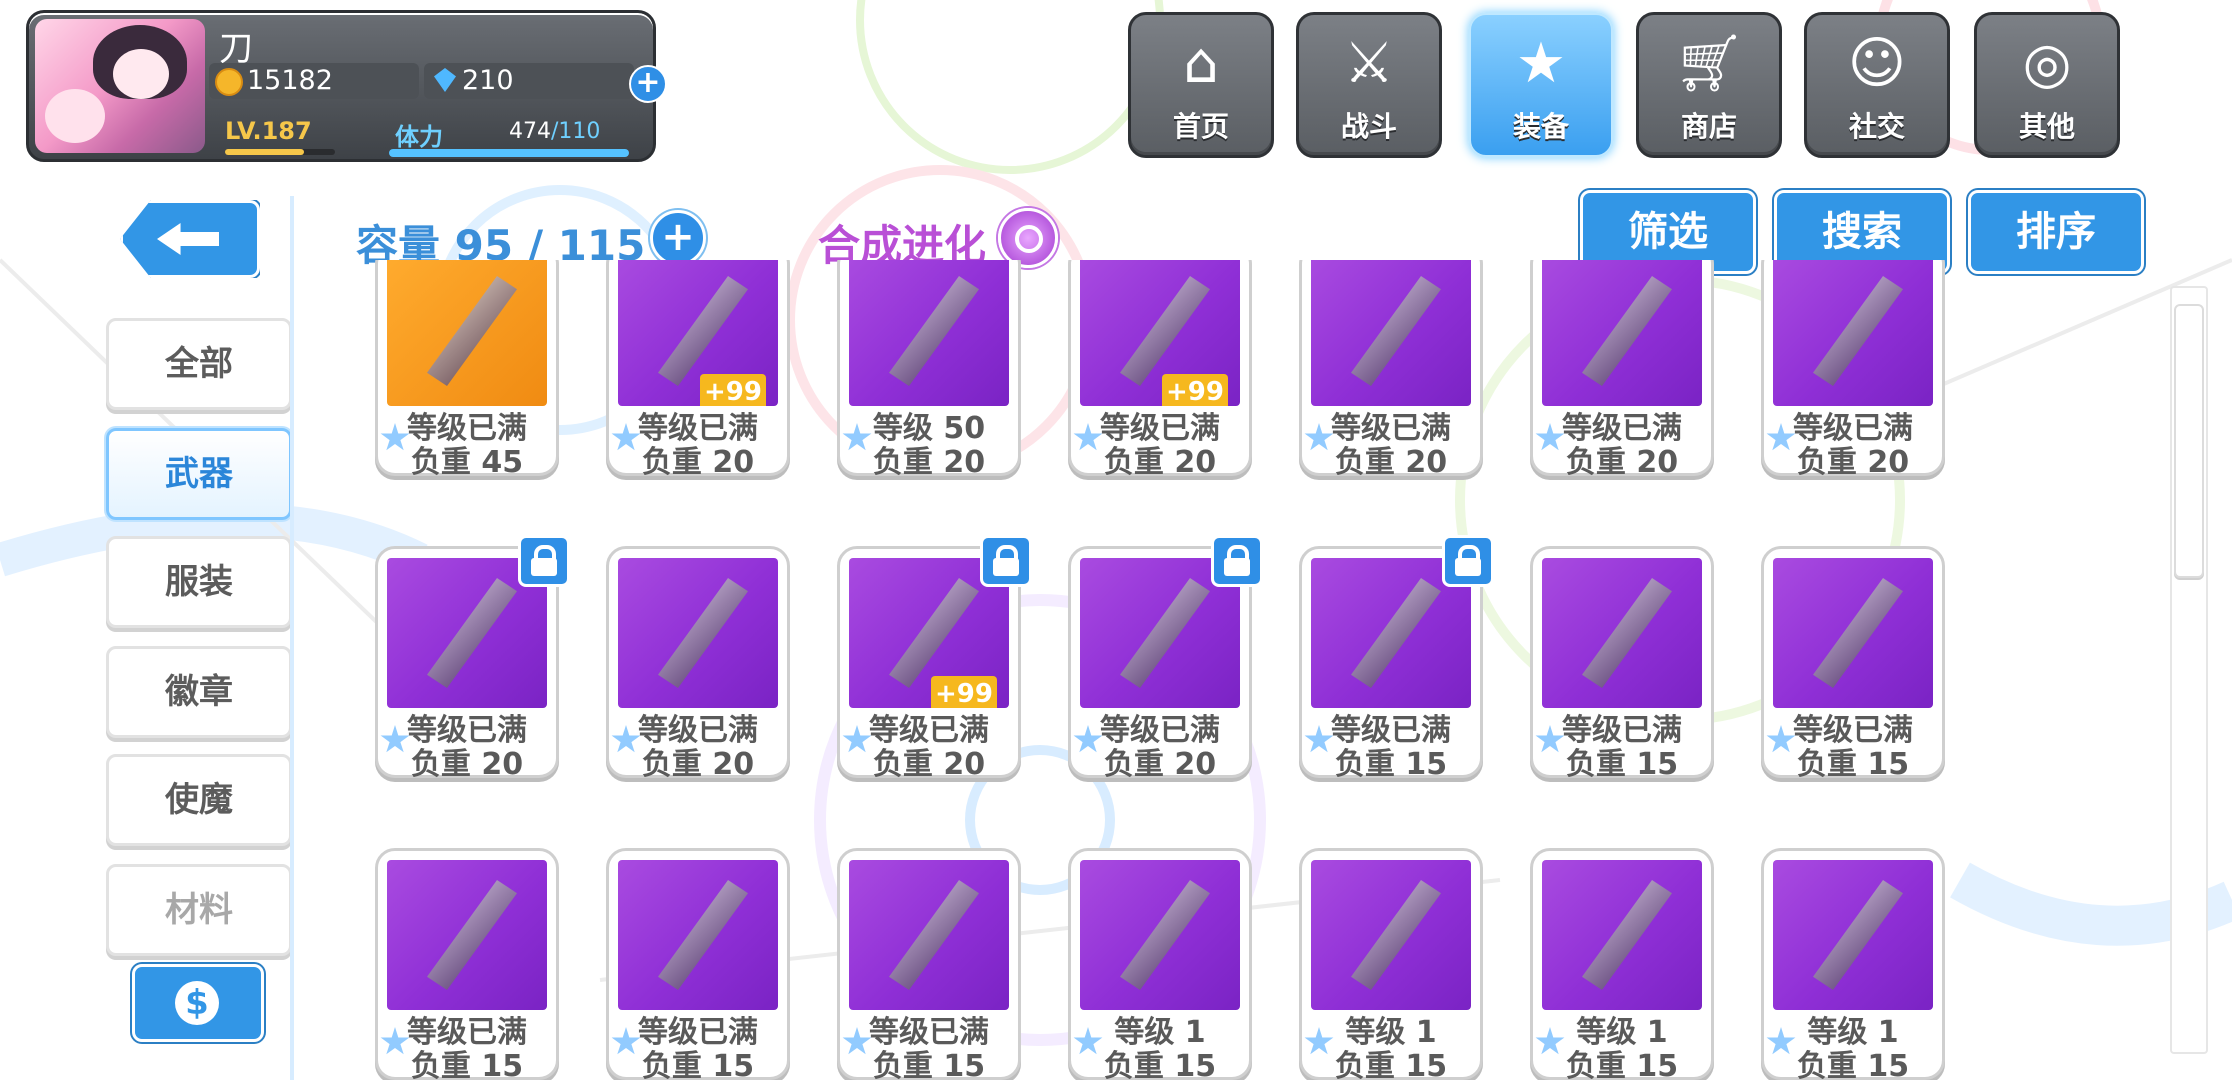 This screenshot has height=1080, width=2232. Describe the element at coordinates (2056, 232) in the screenshot. I see `sort-button: 排序` at that location.